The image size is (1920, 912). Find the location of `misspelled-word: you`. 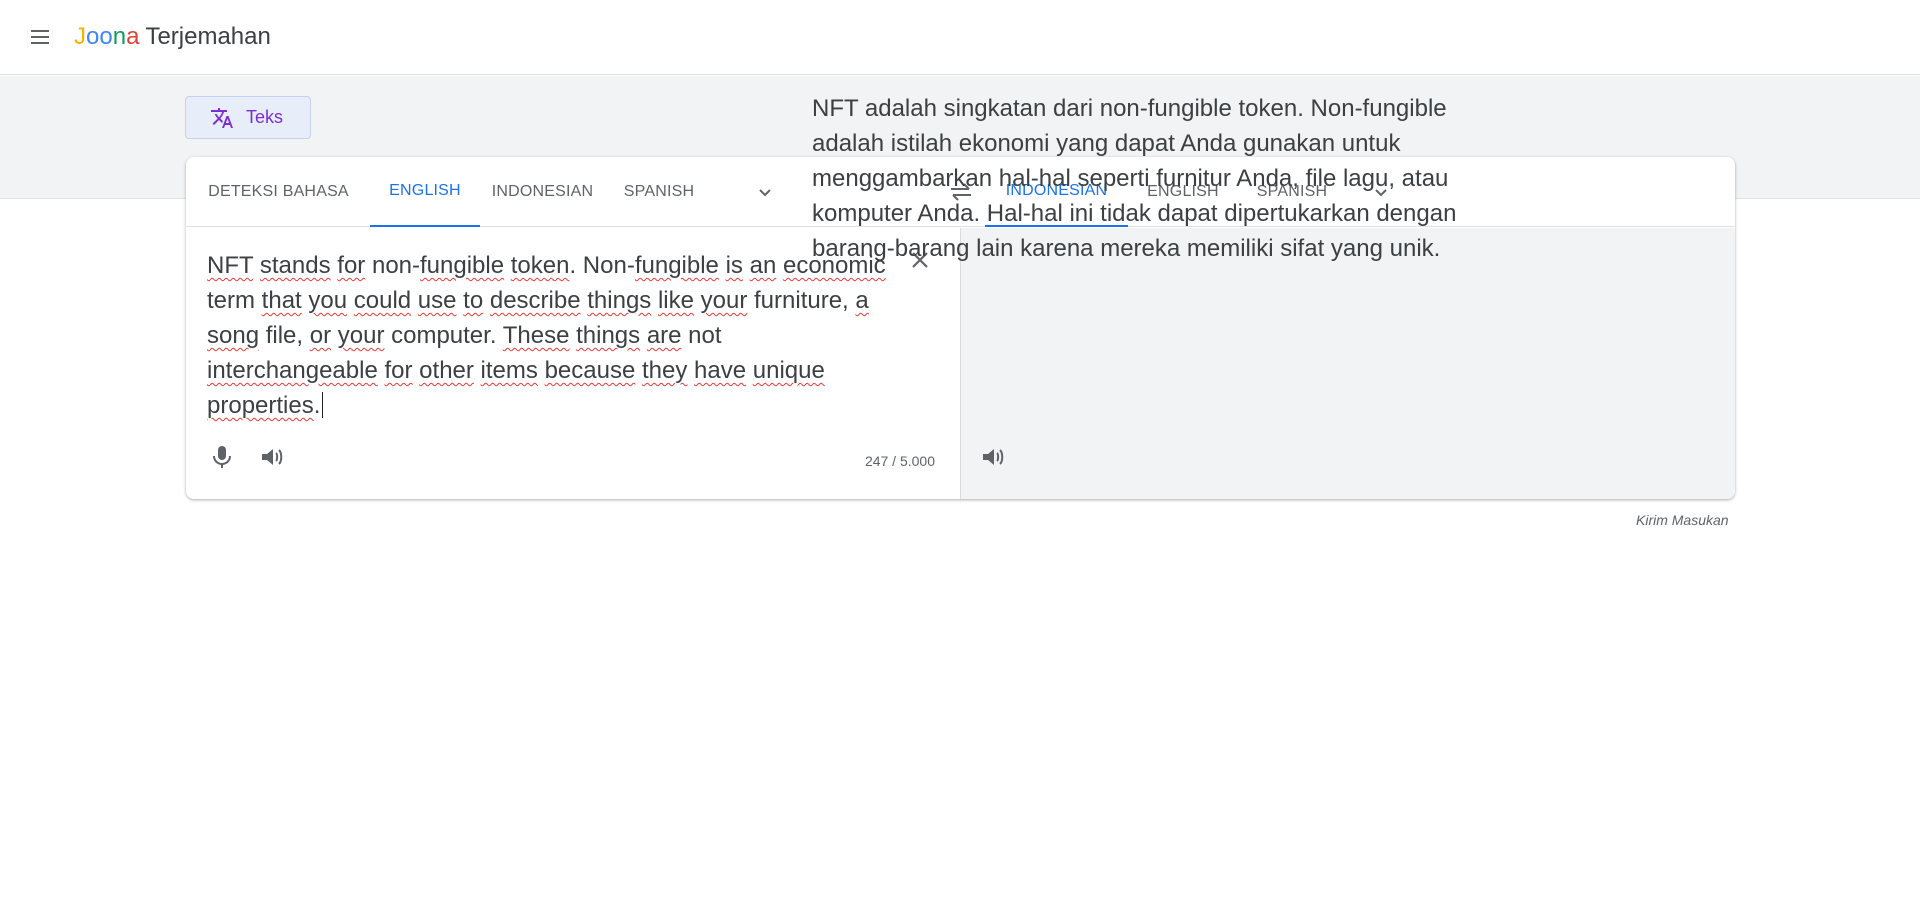

misspelled-word: you is located at coordinates (328, 300).